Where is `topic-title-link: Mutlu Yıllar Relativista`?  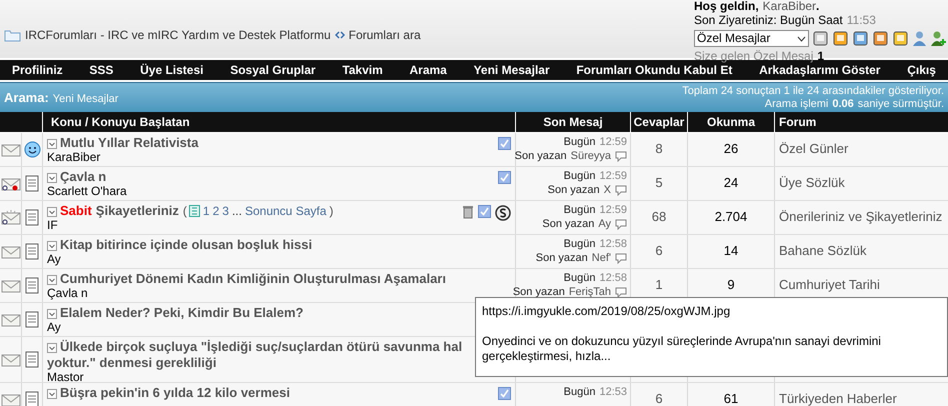
topic-title-link: Mutlu Yıllar Relativista is located at coordinates (129, 143).